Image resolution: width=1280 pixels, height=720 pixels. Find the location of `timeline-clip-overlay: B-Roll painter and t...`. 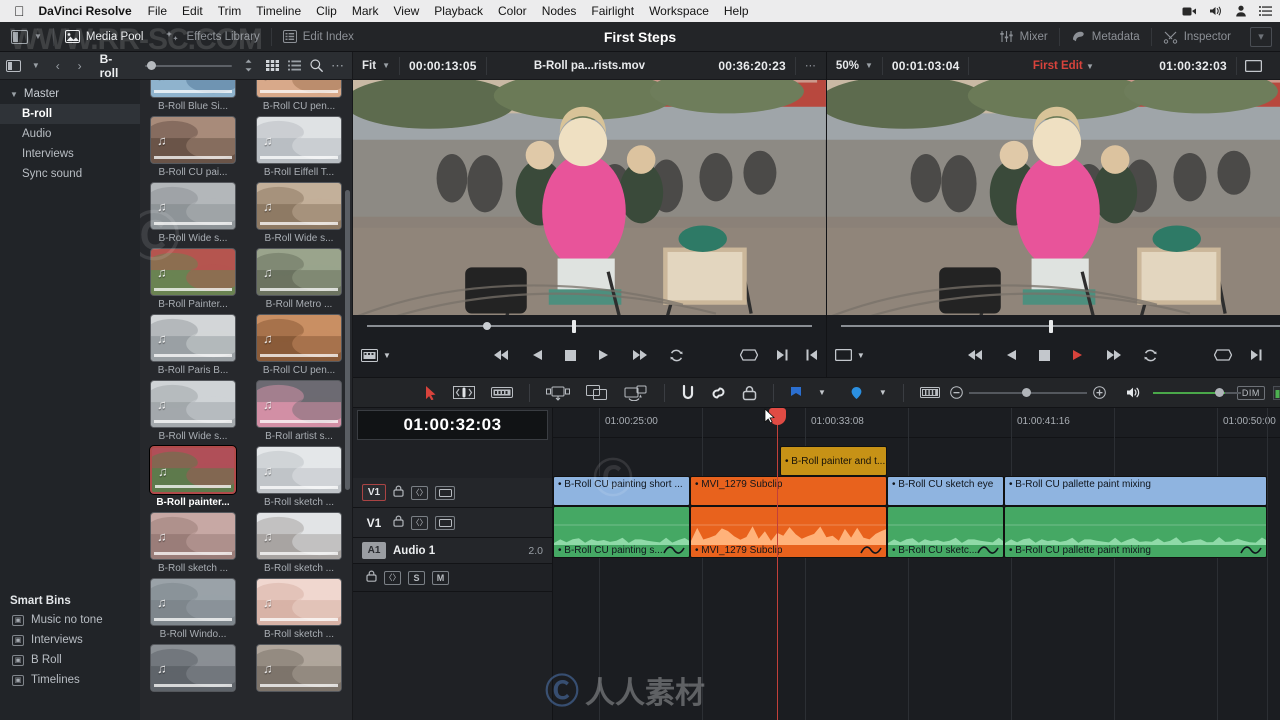

timeline-clip-overlay: B-Roll painter and t... is located at coordinates (833, 461).